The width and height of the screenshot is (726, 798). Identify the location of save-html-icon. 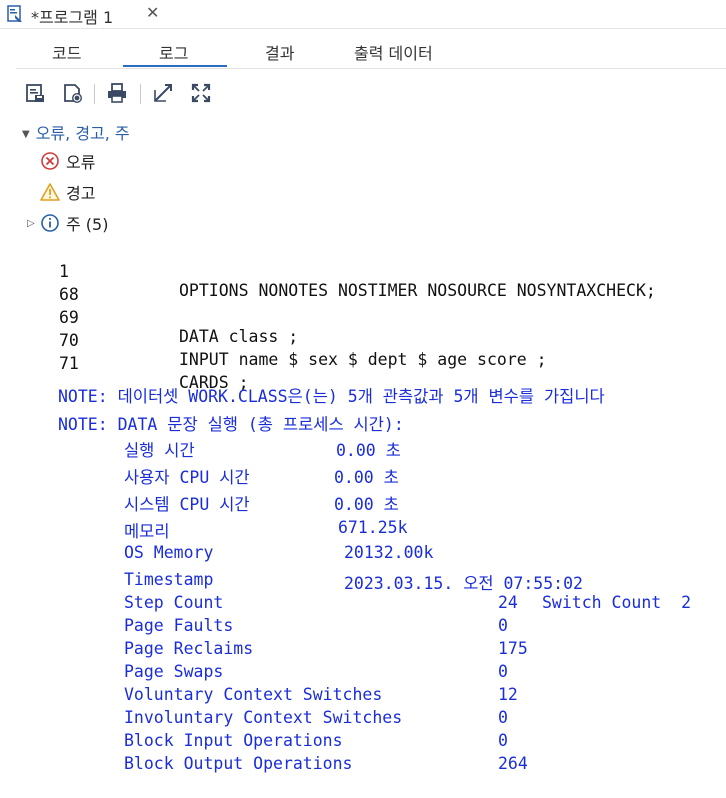
(73, 93).